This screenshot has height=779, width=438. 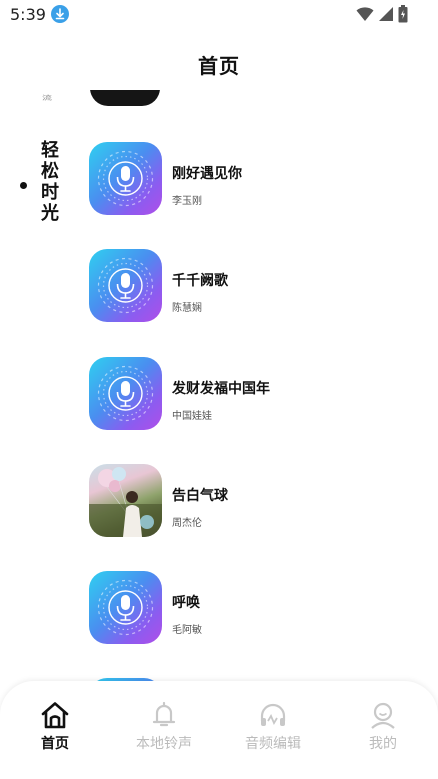 What do you see at coordinates (273, 729) in the screenshot?
I see `nav-item-audio-edit: 音频编辑` at bounding box center [273, 729].